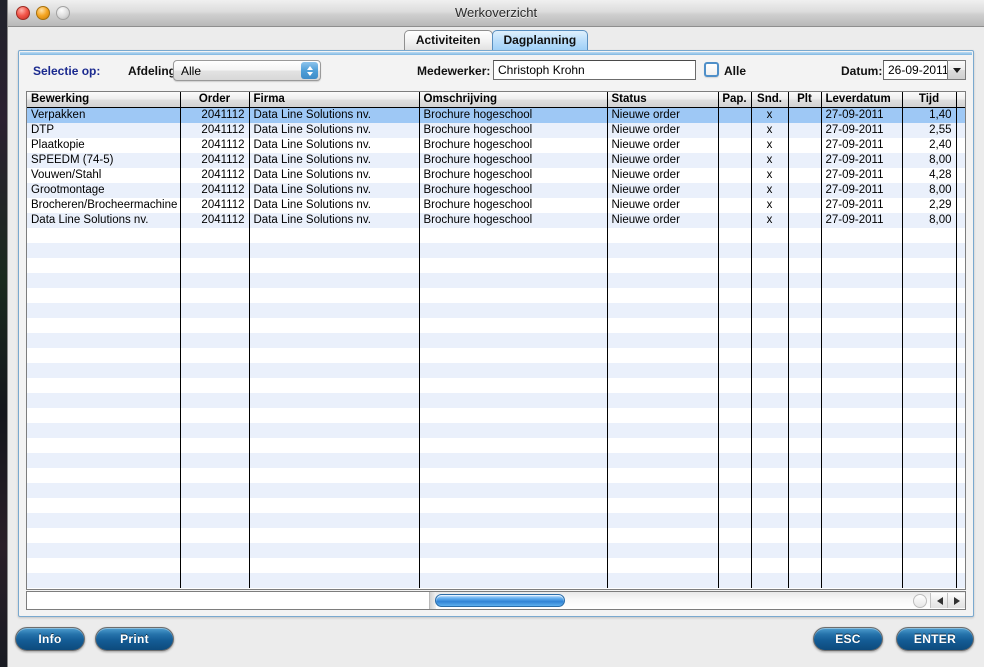 The image size is (984, 667). What do you see at coordinates (697, 600) in the screenshot?
I see `scrollbar-track` at bounding box center [697, 600].